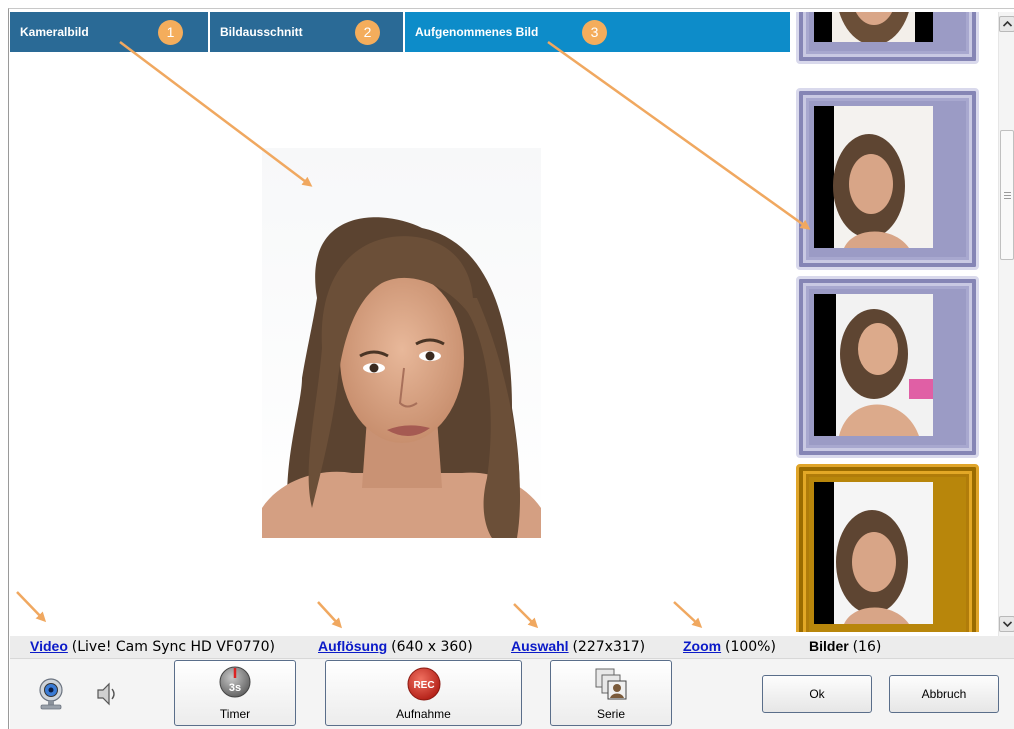  I want to click on tab-image-crop: Bildausschnitt 2, so click(306, 32).